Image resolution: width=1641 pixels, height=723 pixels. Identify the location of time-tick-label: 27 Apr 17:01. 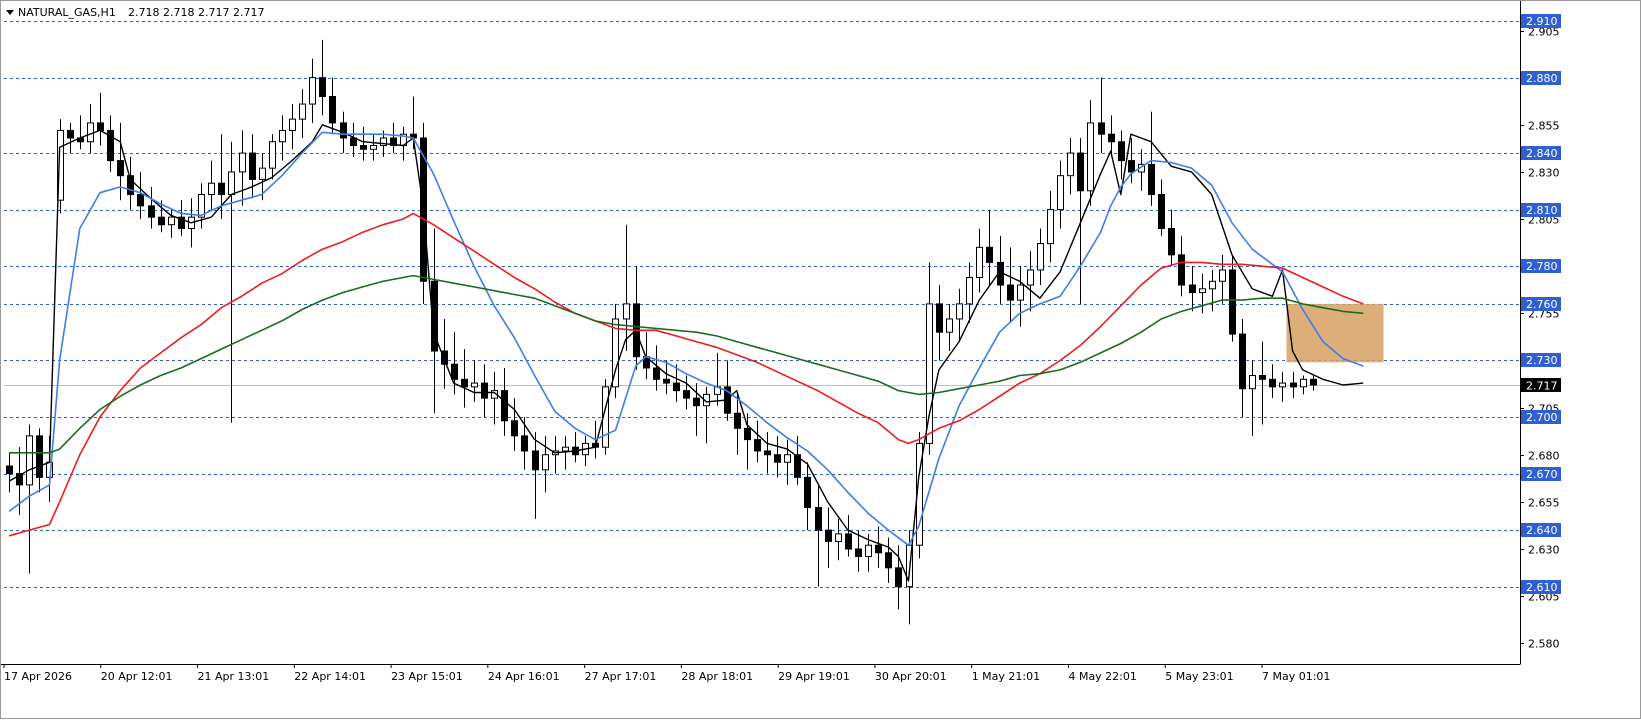
(621, 676).